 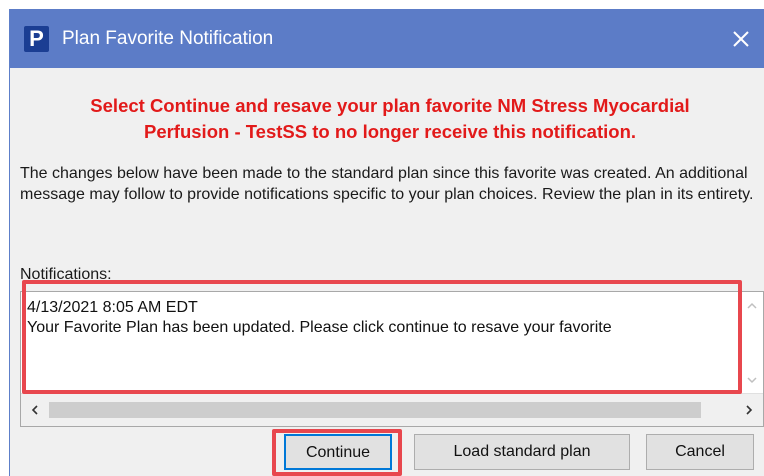 I want to click on close-button, so click(x=741, y=39).